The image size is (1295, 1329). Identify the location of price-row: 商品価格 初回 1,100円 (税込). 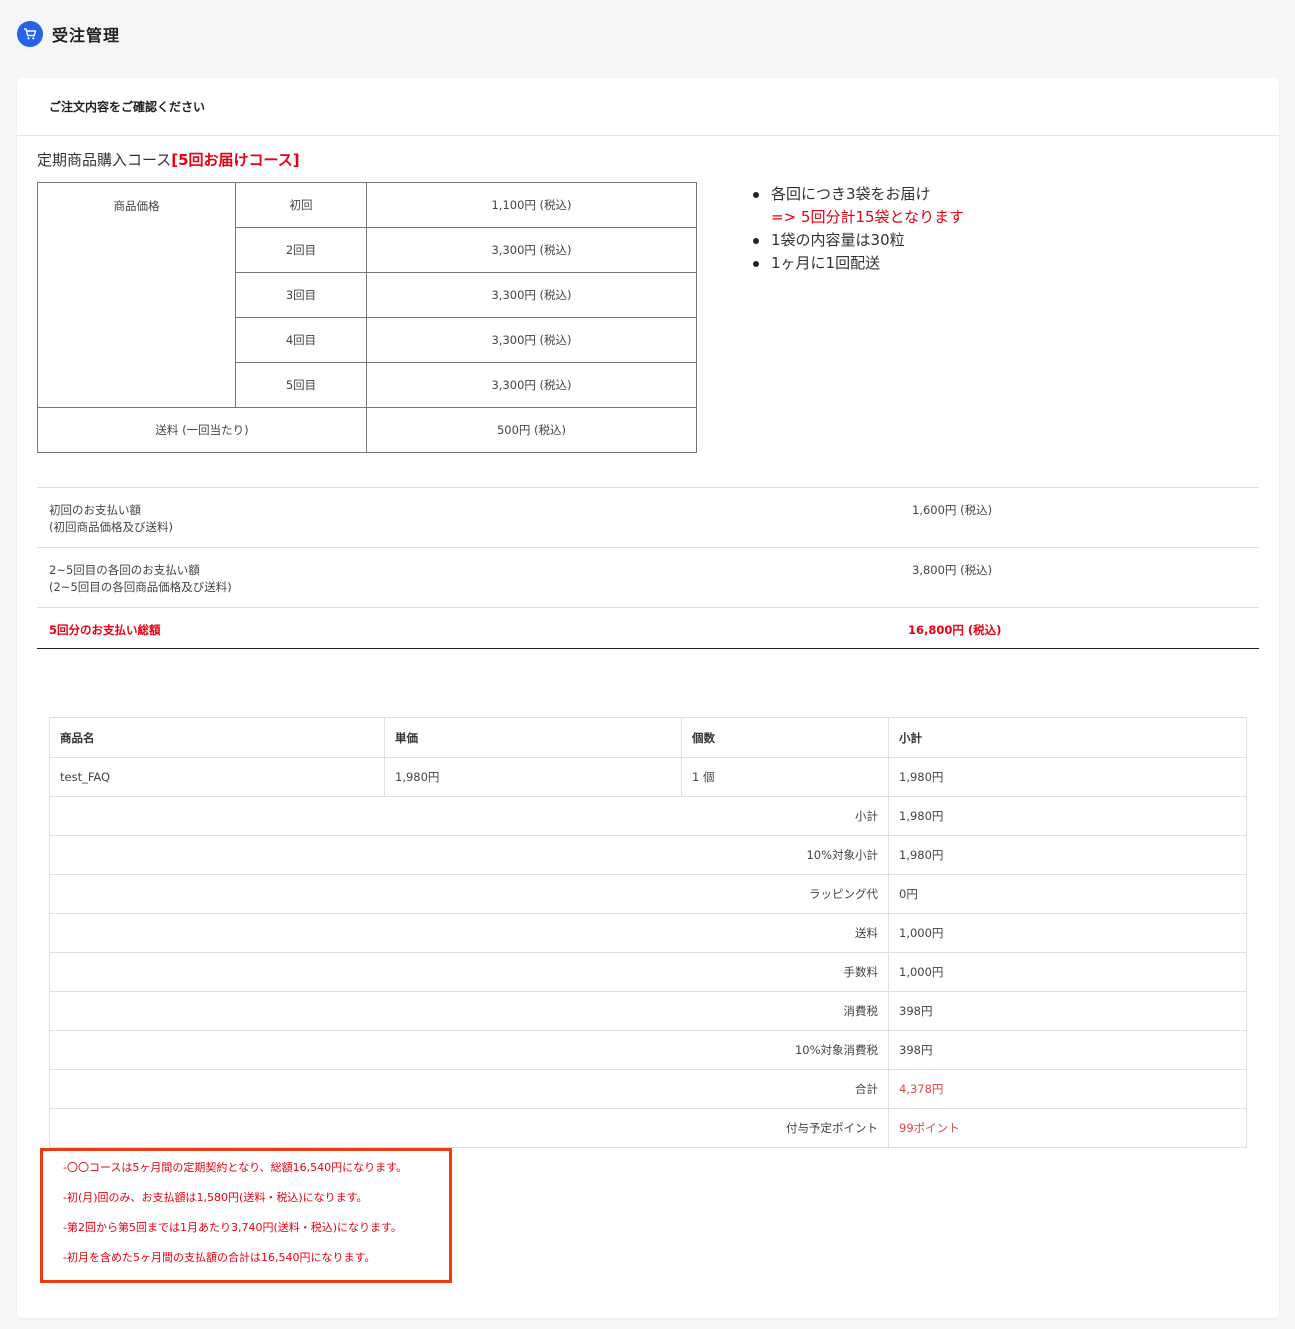
(367, 295).